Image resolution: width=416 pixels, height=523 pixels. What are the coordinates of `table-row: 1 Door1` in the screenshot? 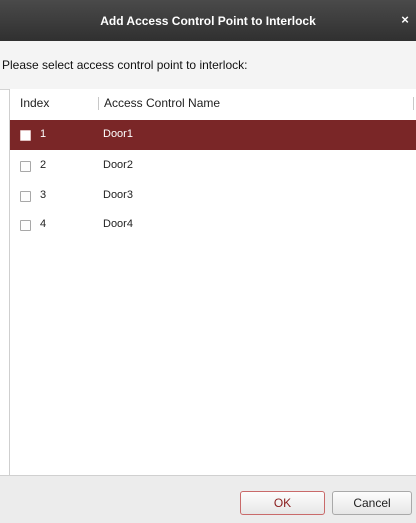 It's located at (213, 135).